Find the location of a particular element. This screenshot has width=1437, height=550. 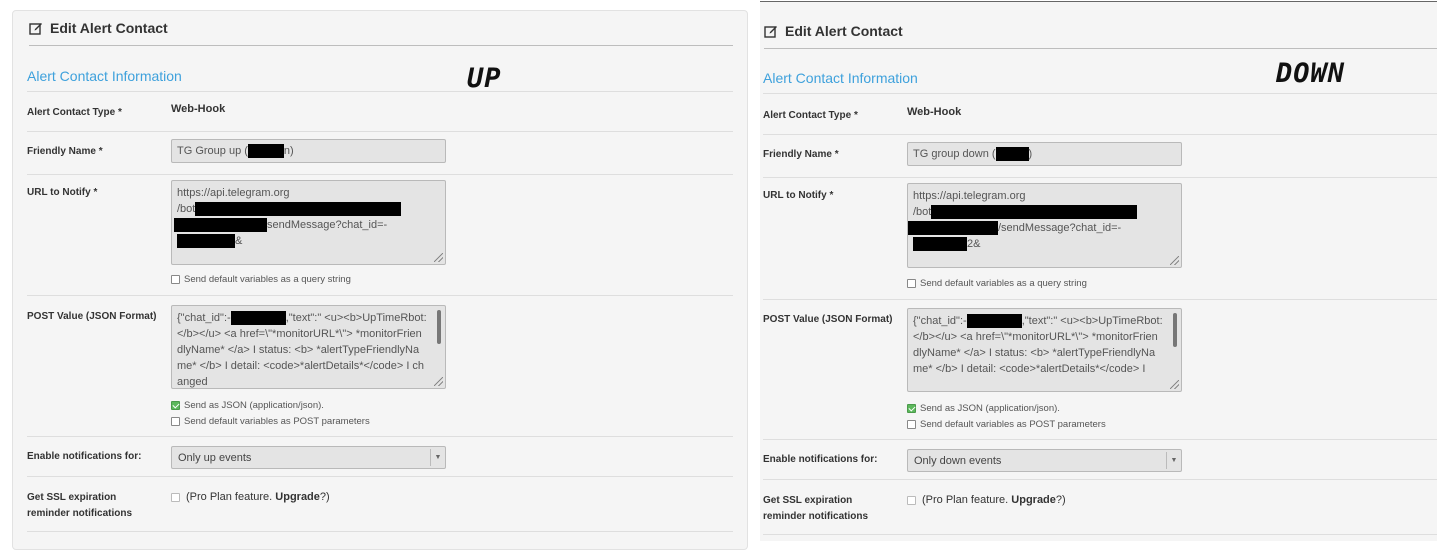

notifications-select: Only up events ▼ is located at coordinates (308, 457).